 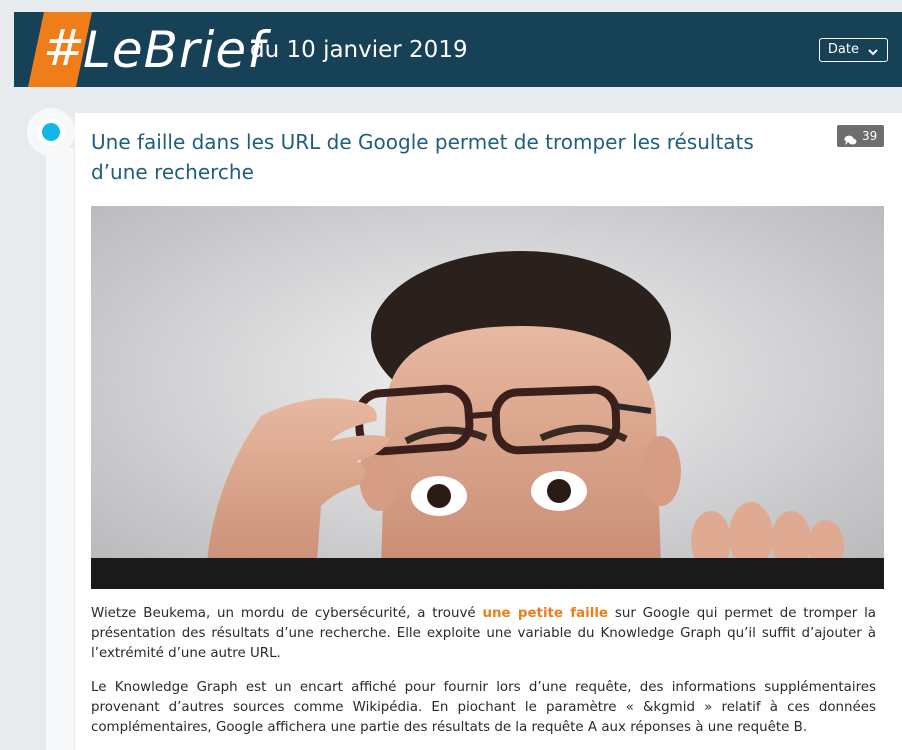 I want to click on inline-link: une petite faille, so click(x=545, y=613).